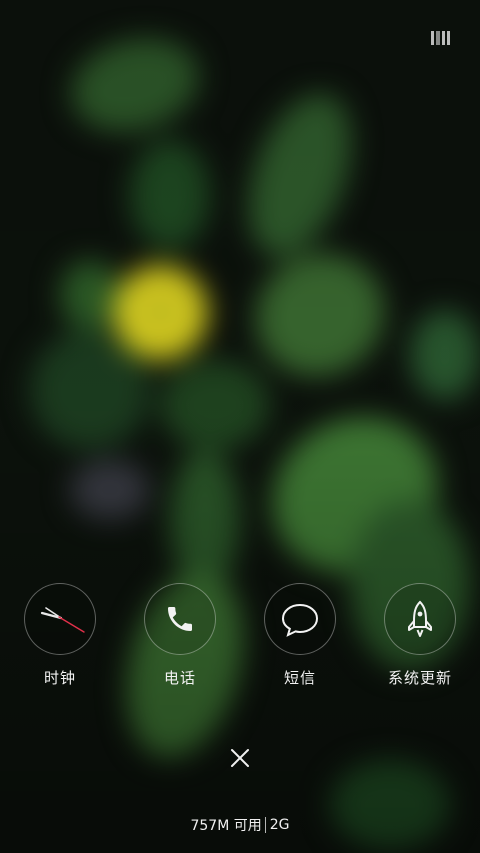 This screenshot has height=853, width=480. Describe the element at coordinates (279, 825) in the screenshot. I see `memory-freed: 2G` at that location.